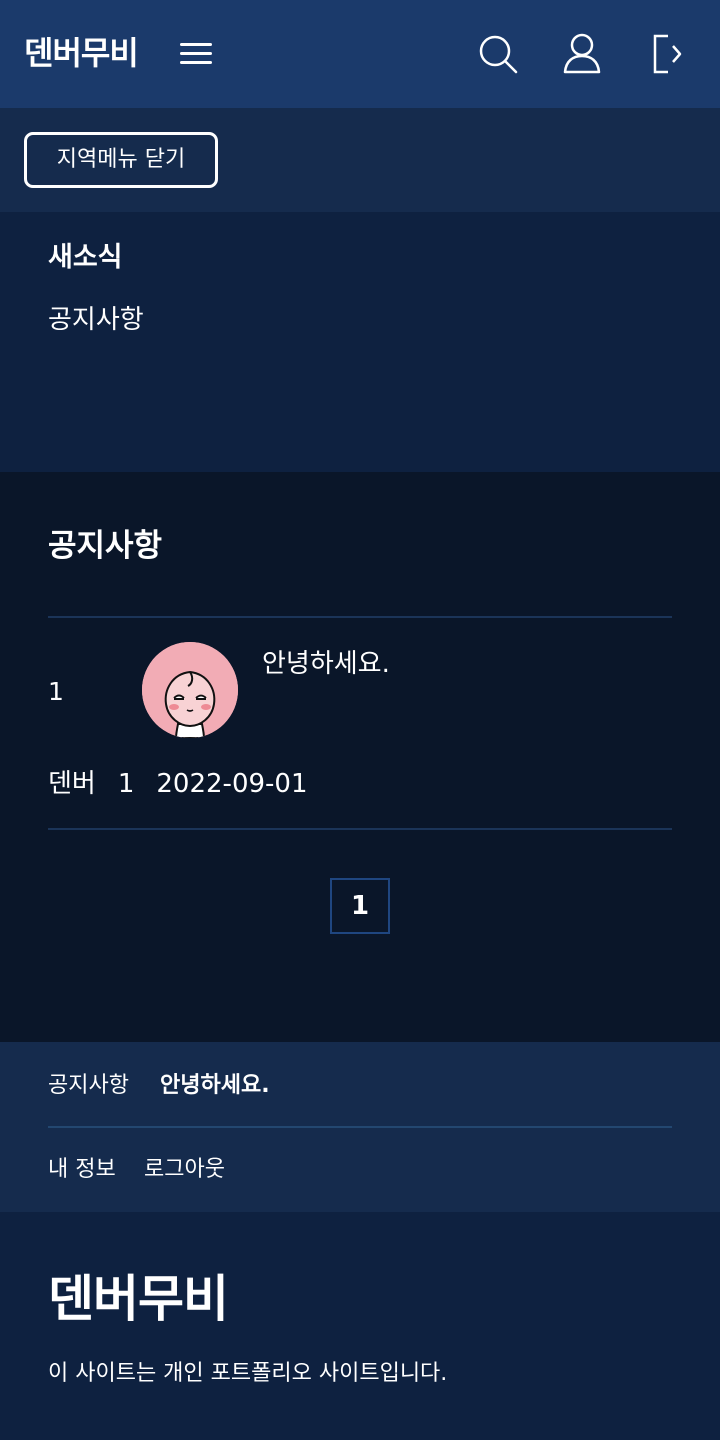  I want to click on user-icon, so click(582, 54).